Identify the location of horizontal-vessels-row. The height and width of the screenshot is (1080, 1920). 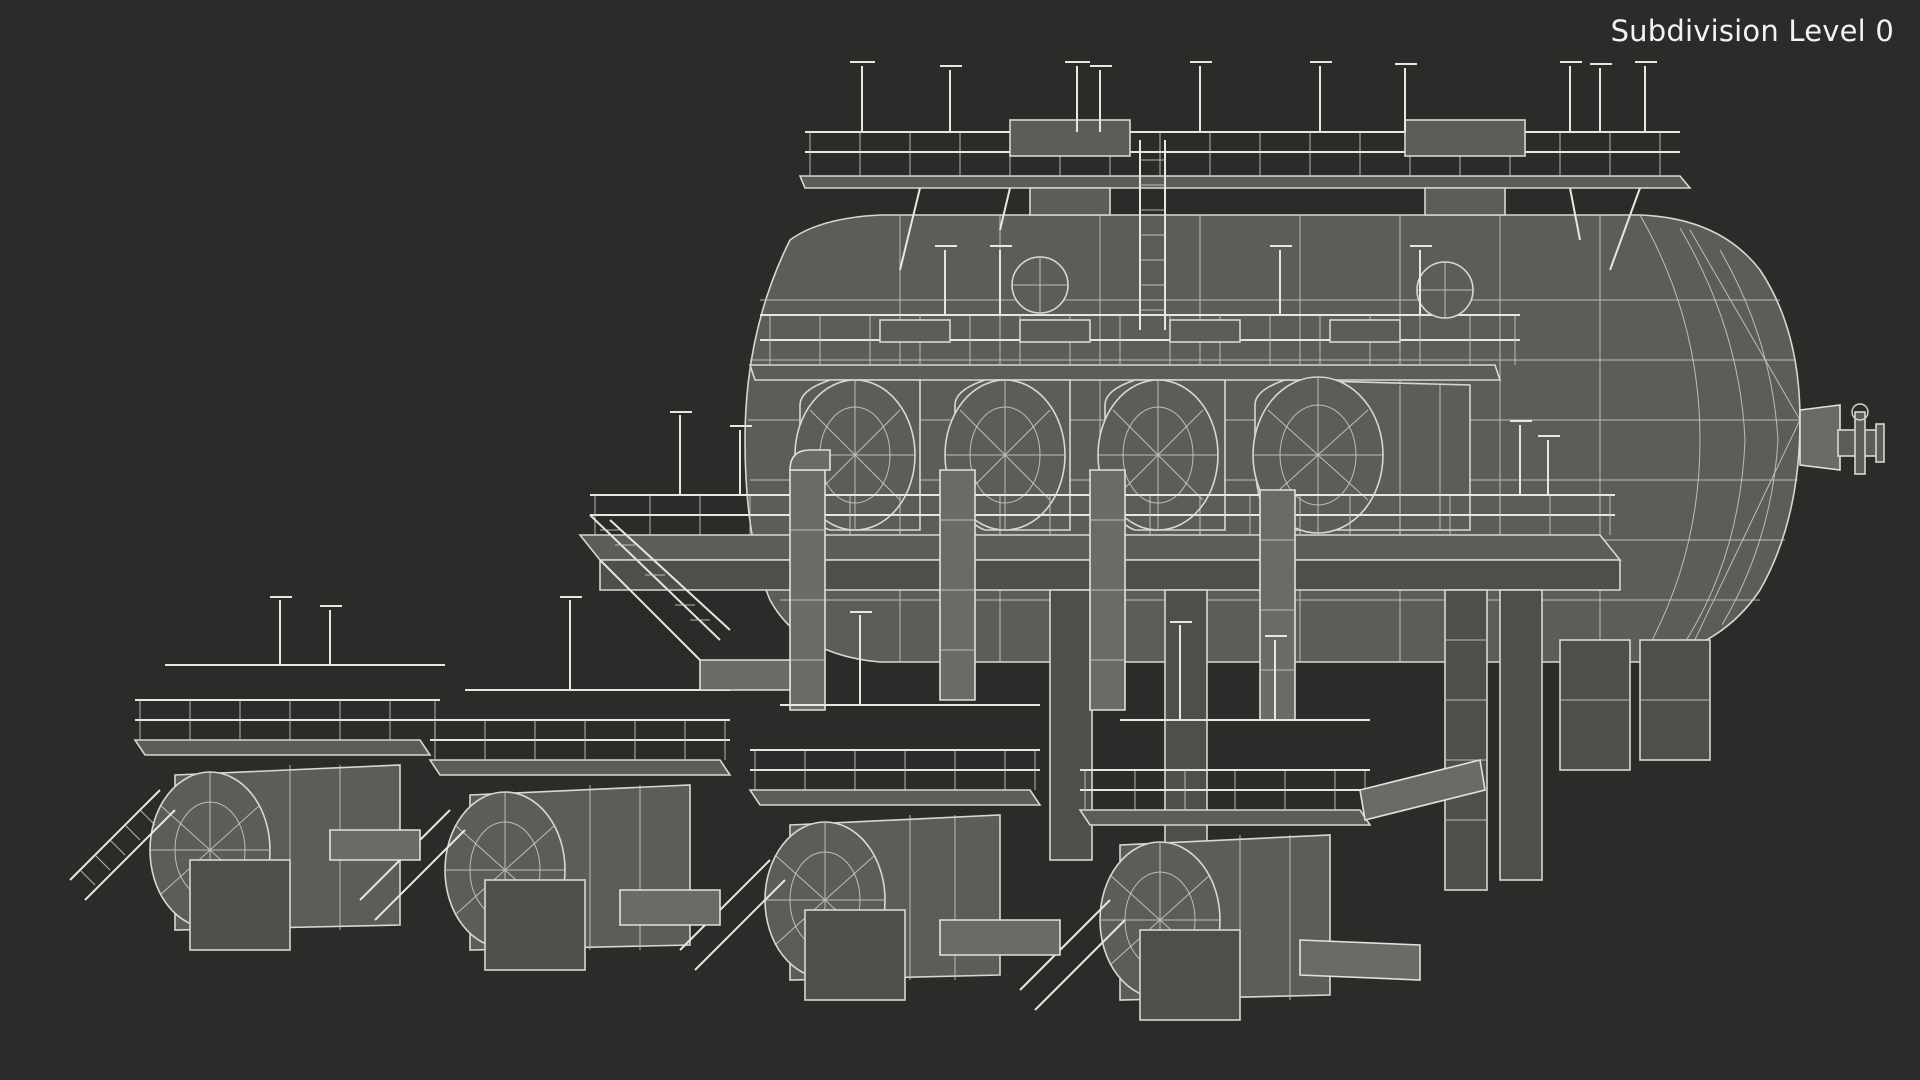
(1132, 455).